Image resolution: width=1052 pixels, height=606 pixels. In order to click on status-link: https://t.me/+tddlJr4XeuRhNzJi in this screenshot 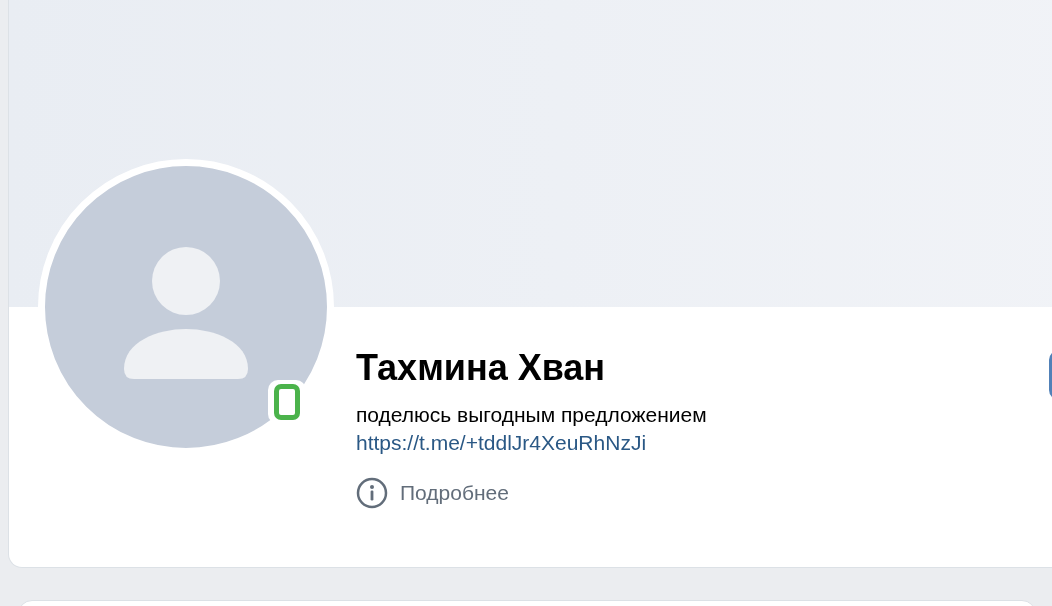, I will do `click(501, 443)`.